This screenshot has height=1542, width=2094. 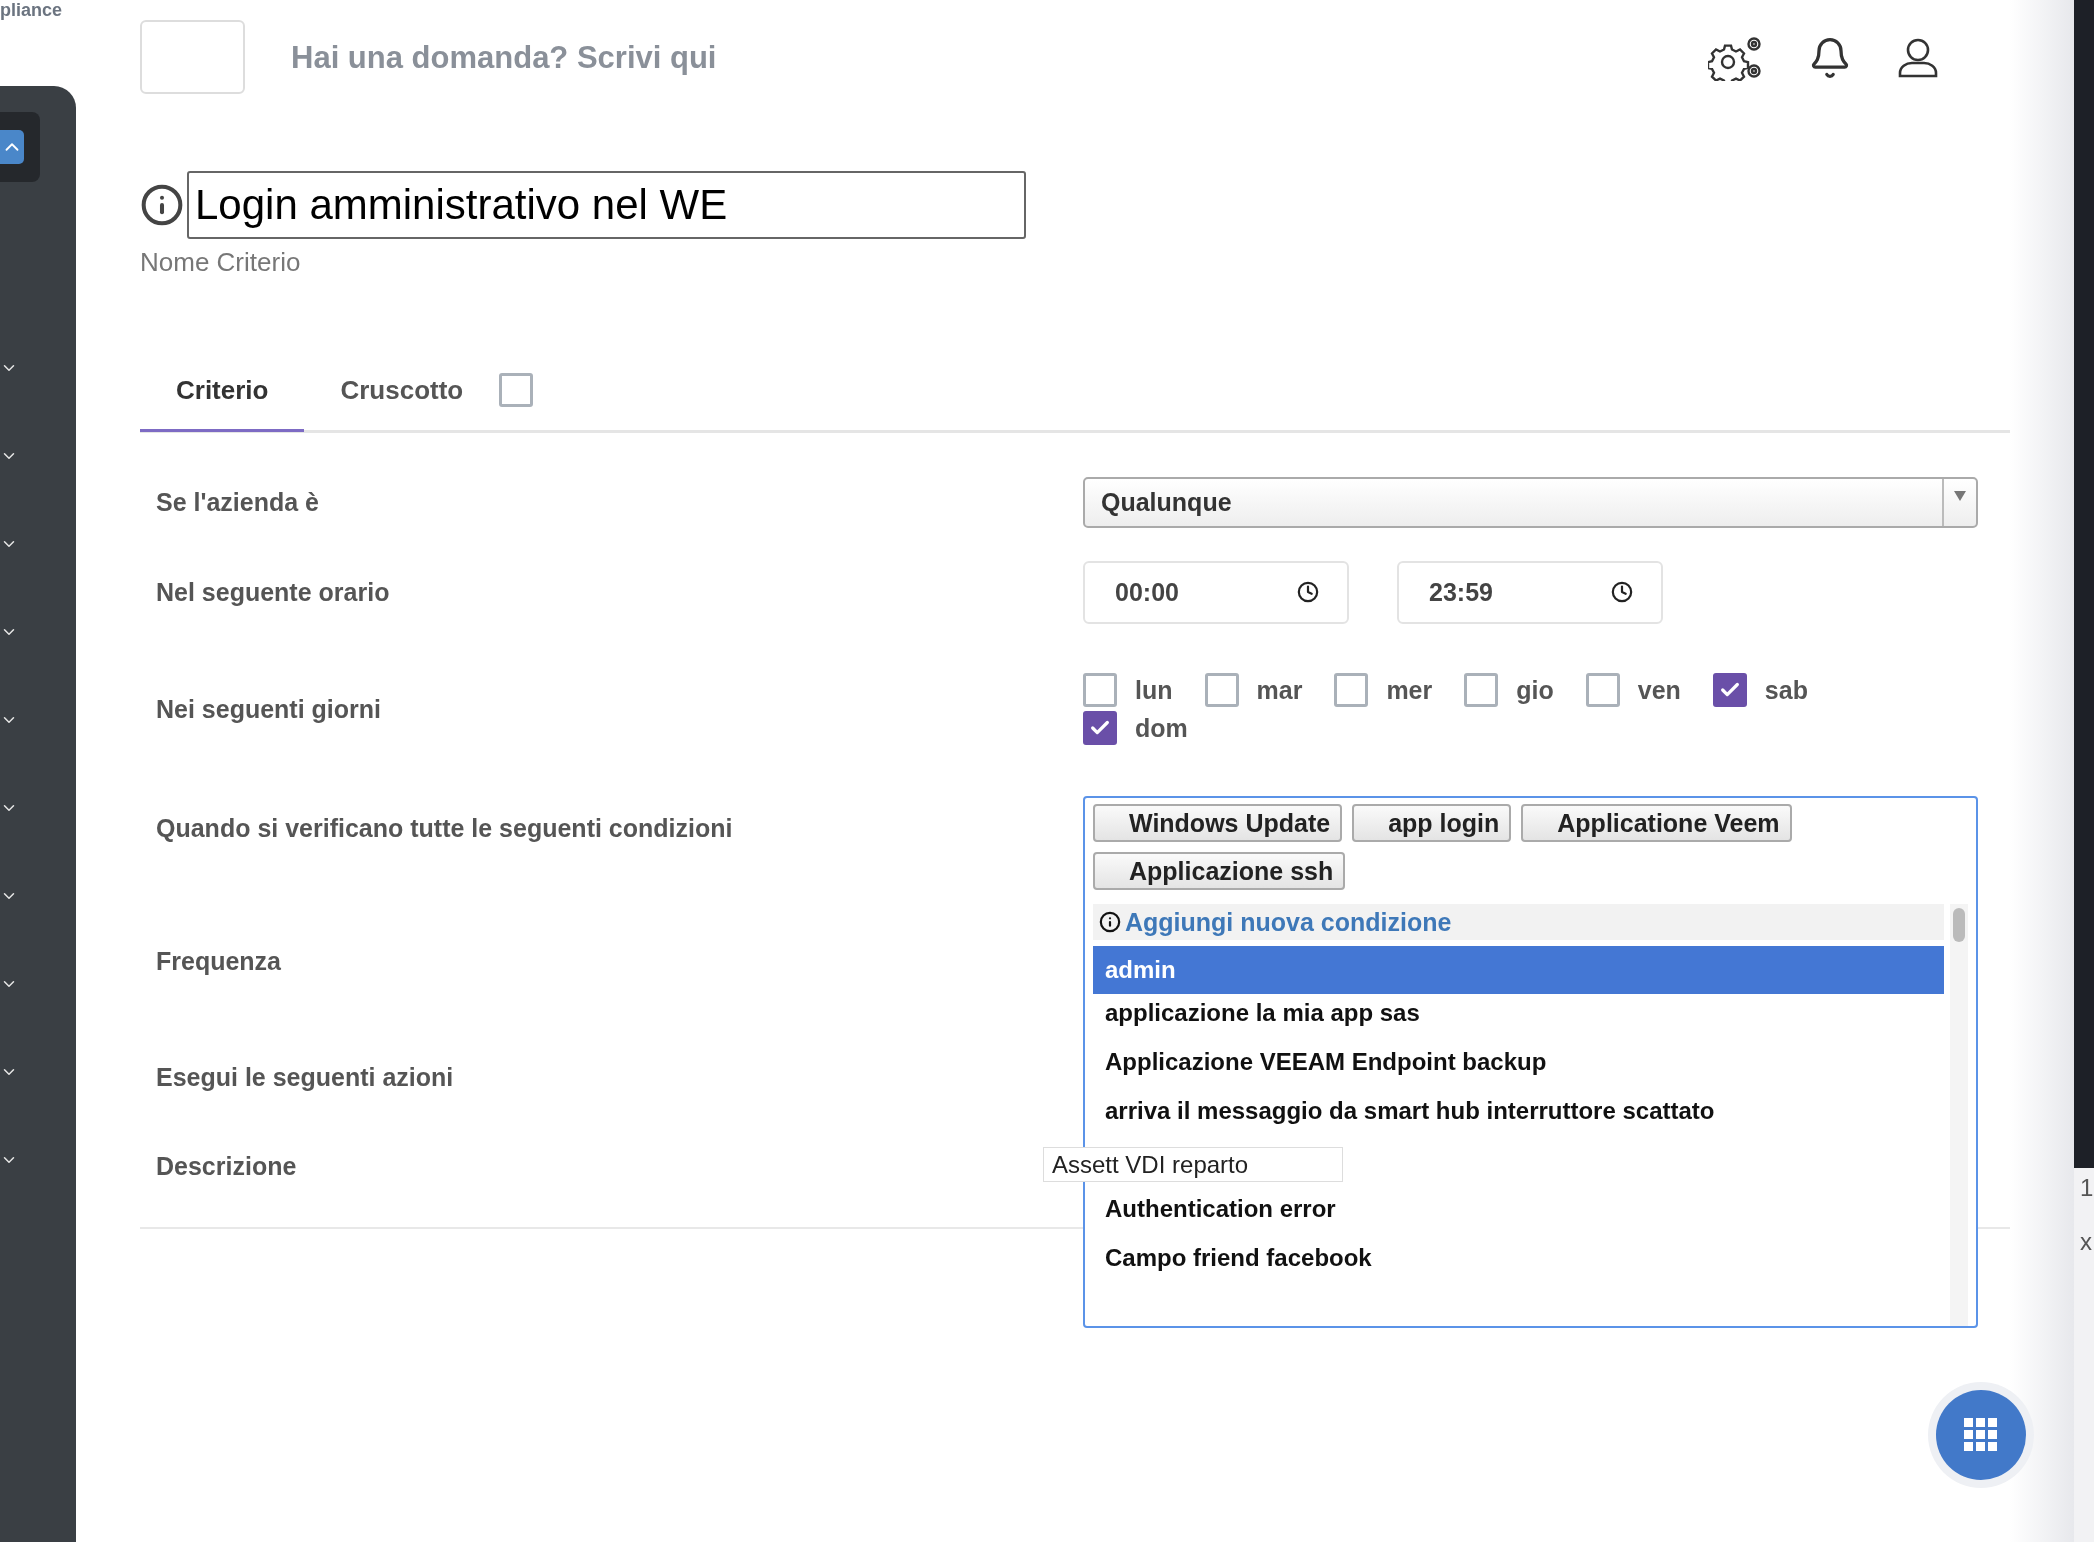 I want to click on settings-icon, so click(x=1736, y=57).